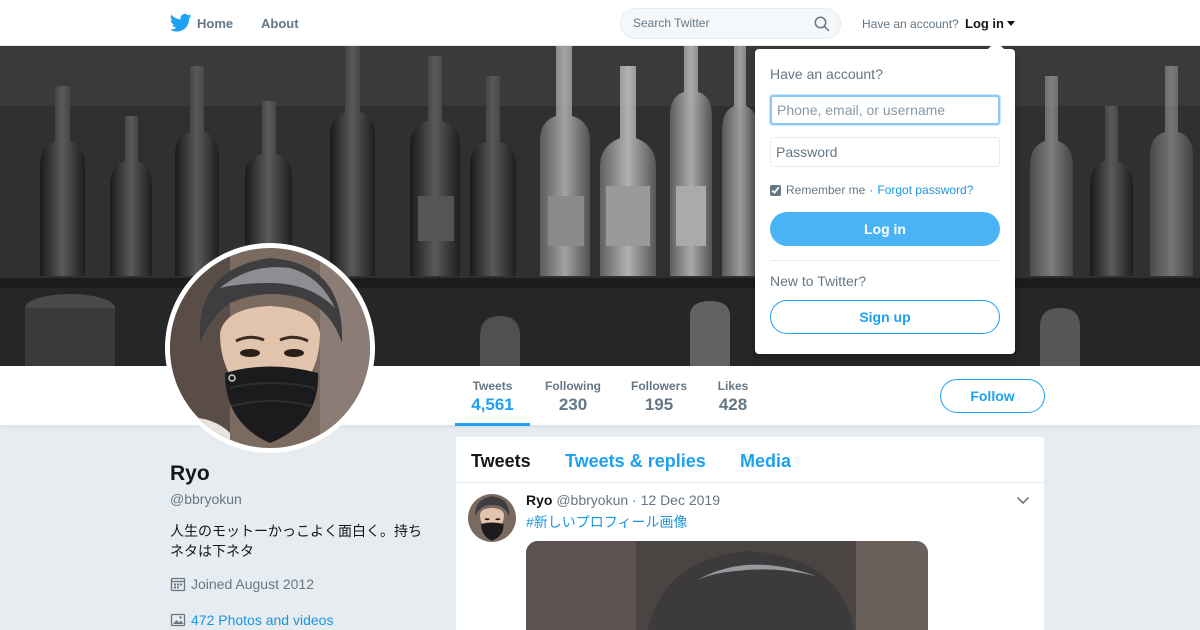  I want to click on login-menu-link: Log in, so click(984, 23).